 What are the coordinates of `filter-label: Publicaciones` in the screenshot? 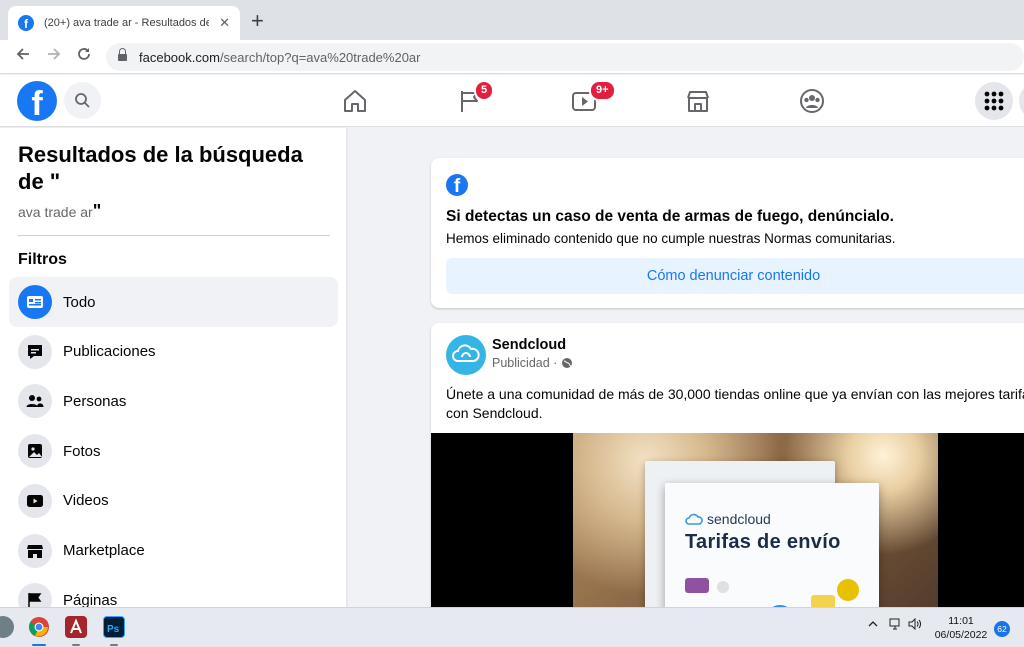 It's located at (109, 352).